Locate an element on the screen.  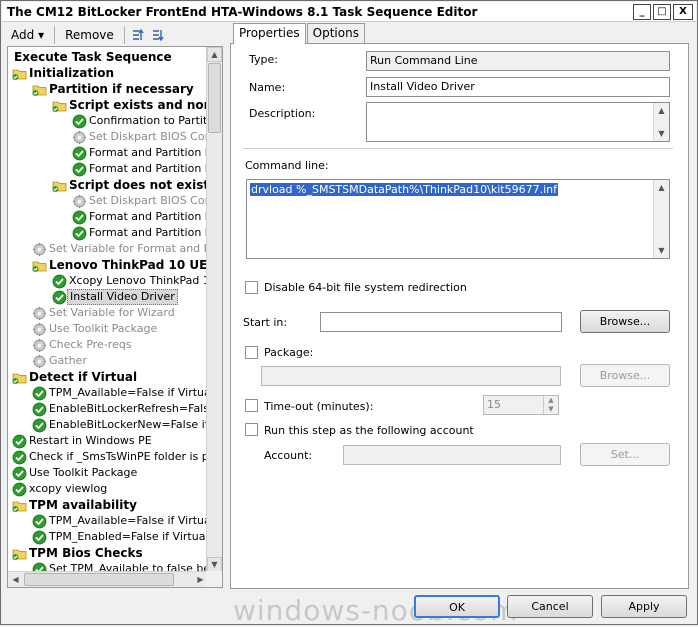
chevron-down-icon: ▾ is located at coordinates (41, 35).